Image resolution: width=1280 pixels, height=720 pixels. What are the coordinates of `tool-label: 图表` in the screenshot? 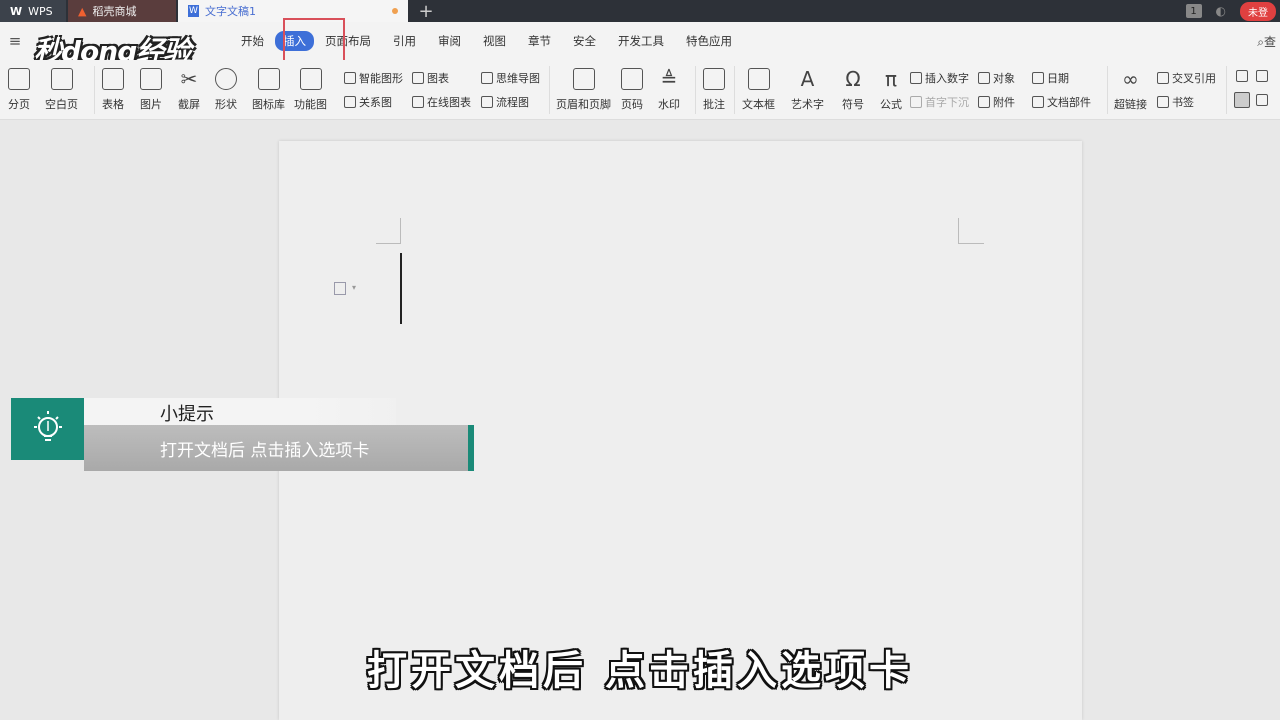 It's located at (438, 78).